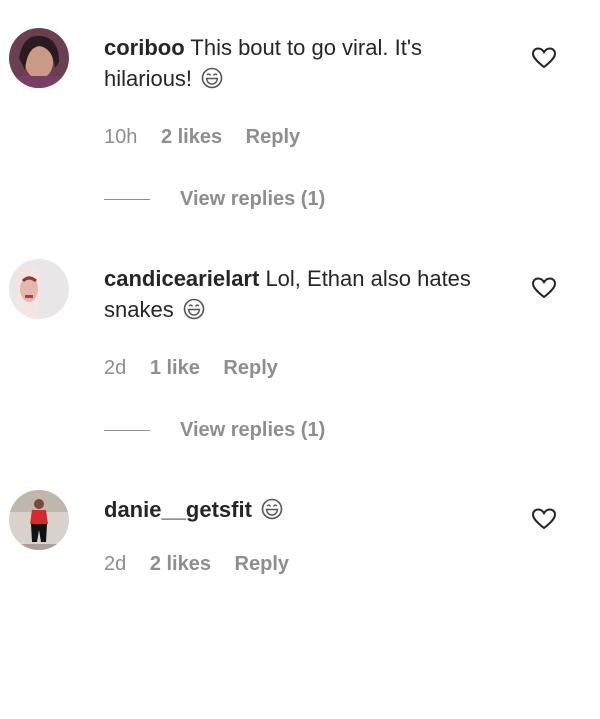 The image size is (600, 719). What do you see at coordinates (175, 368) in the screenshot?
I see `comment-likes: 1 like` at bounding box center [175, 368].